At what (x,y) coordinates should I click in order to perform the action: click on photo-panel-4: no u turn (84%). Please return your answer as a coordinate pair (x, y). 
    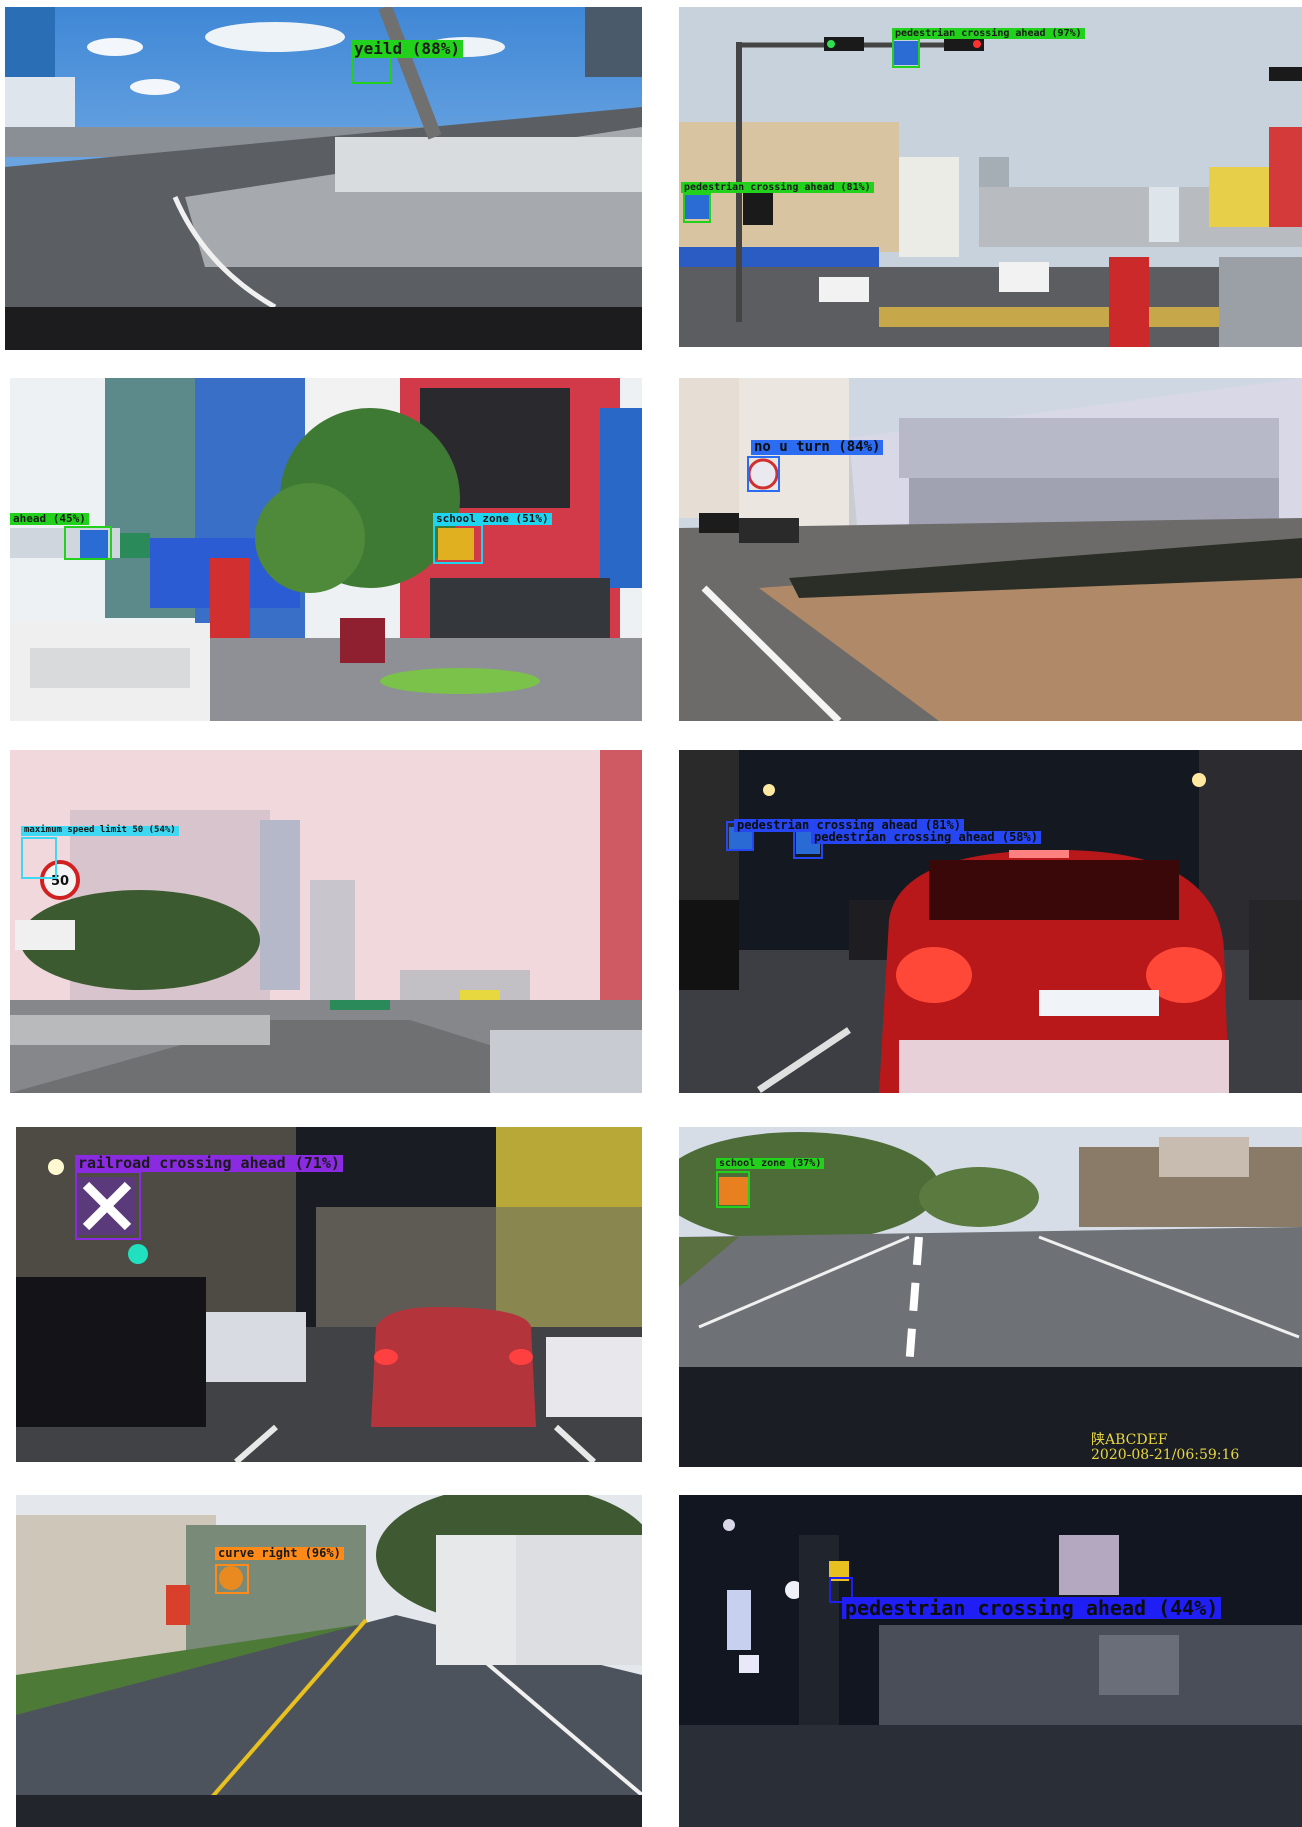
    Looking at the image, I should click on (990, 549).